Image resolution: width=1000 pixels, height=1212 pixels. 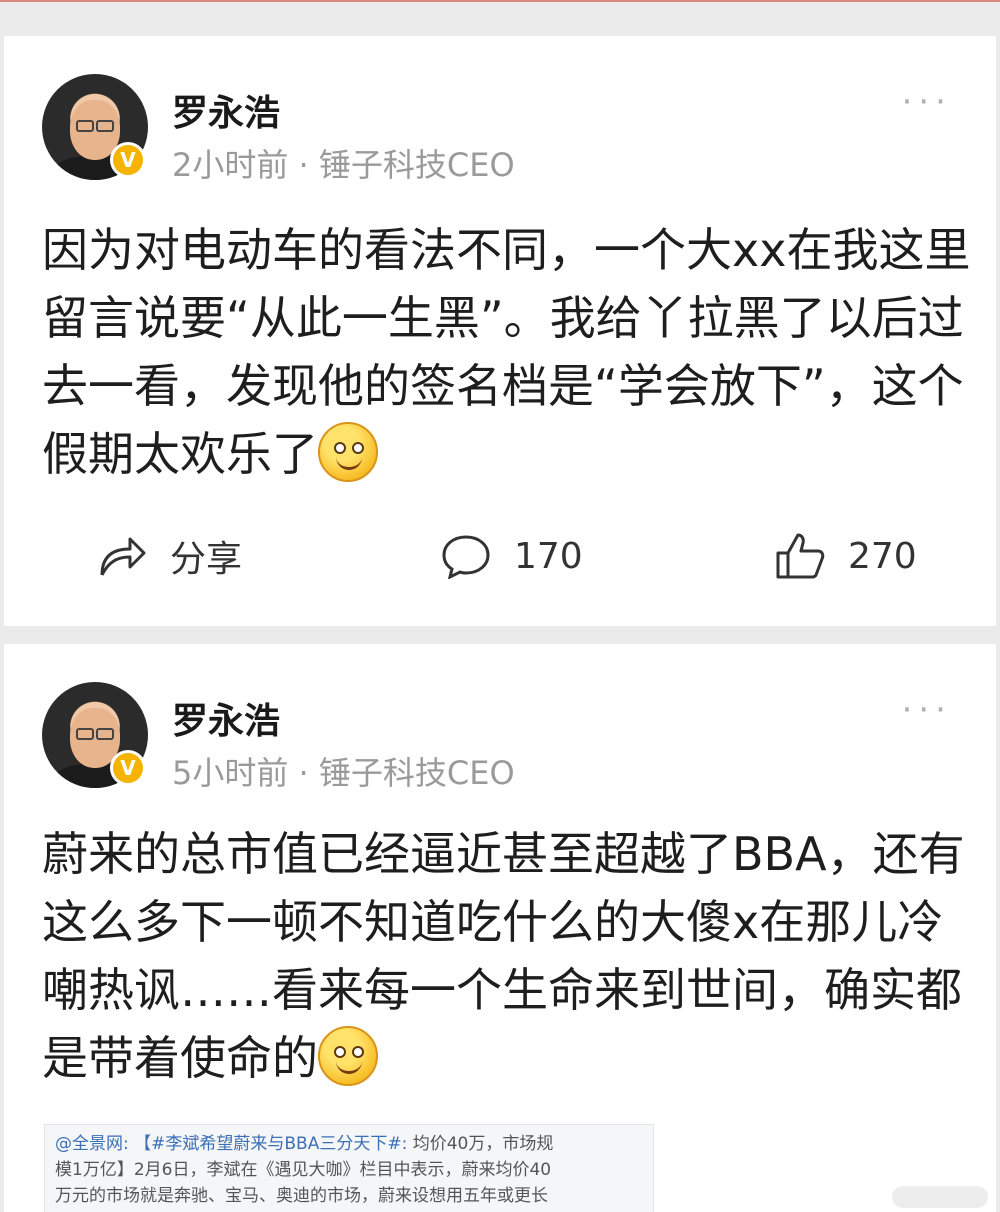 I want to click on comment-button: 170, so click(x=511, y=556).